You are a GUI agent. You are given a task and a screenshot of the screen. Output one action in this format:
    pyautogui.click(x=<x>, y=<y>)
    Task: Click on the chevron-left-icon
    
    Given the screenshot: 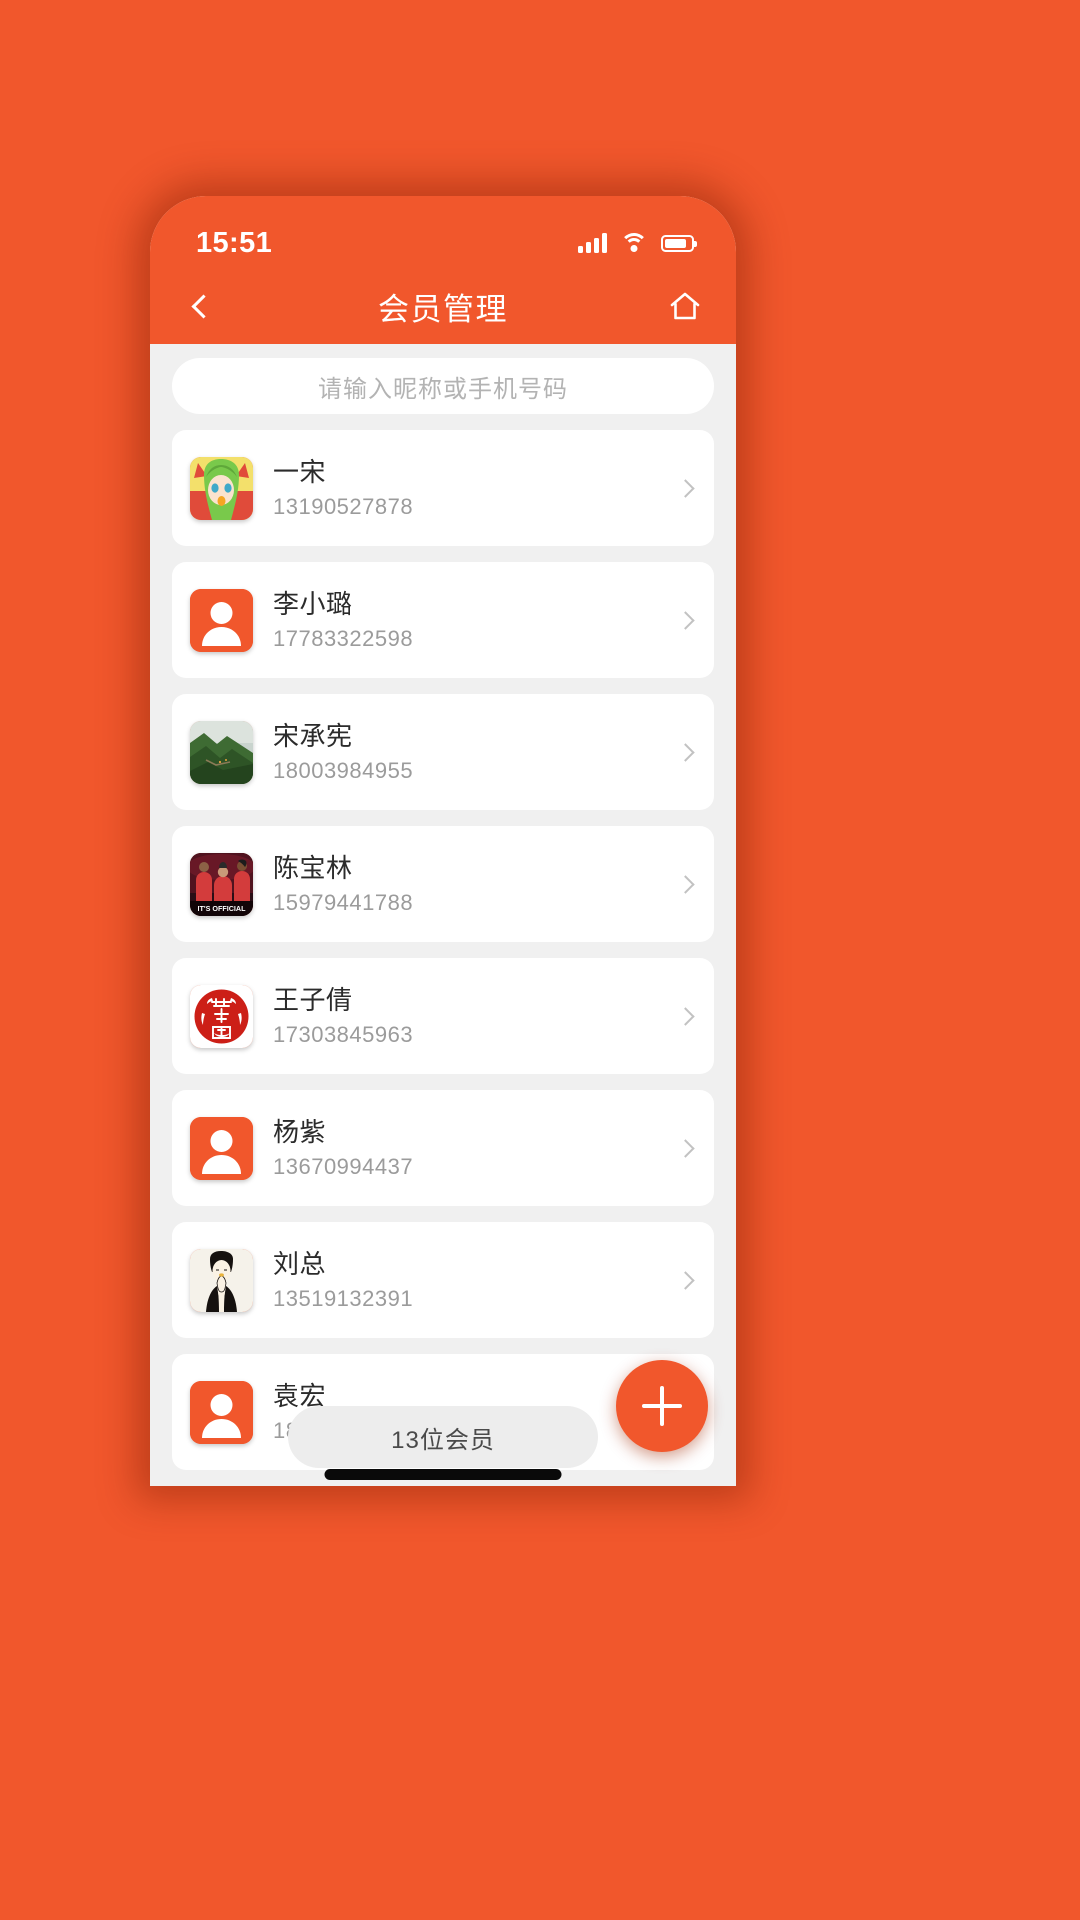 What is the action you would take?
    pyautogui.click(x=203, y=306)
    